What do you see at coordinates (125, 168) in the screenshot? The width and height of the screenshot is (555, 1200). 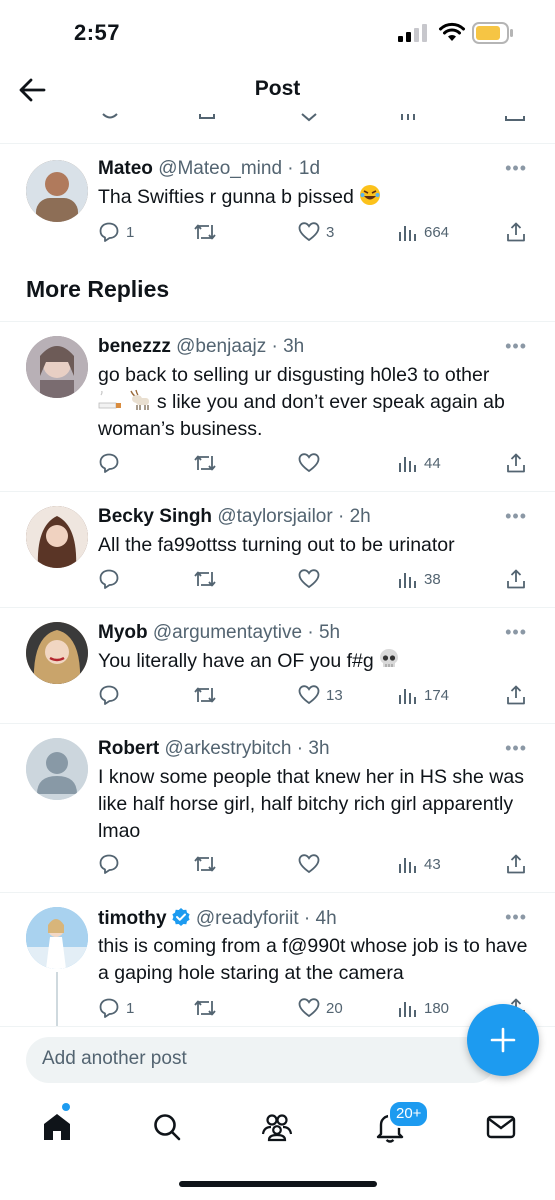 I see `author-name: Mateo` at bounding box center [125, 168].